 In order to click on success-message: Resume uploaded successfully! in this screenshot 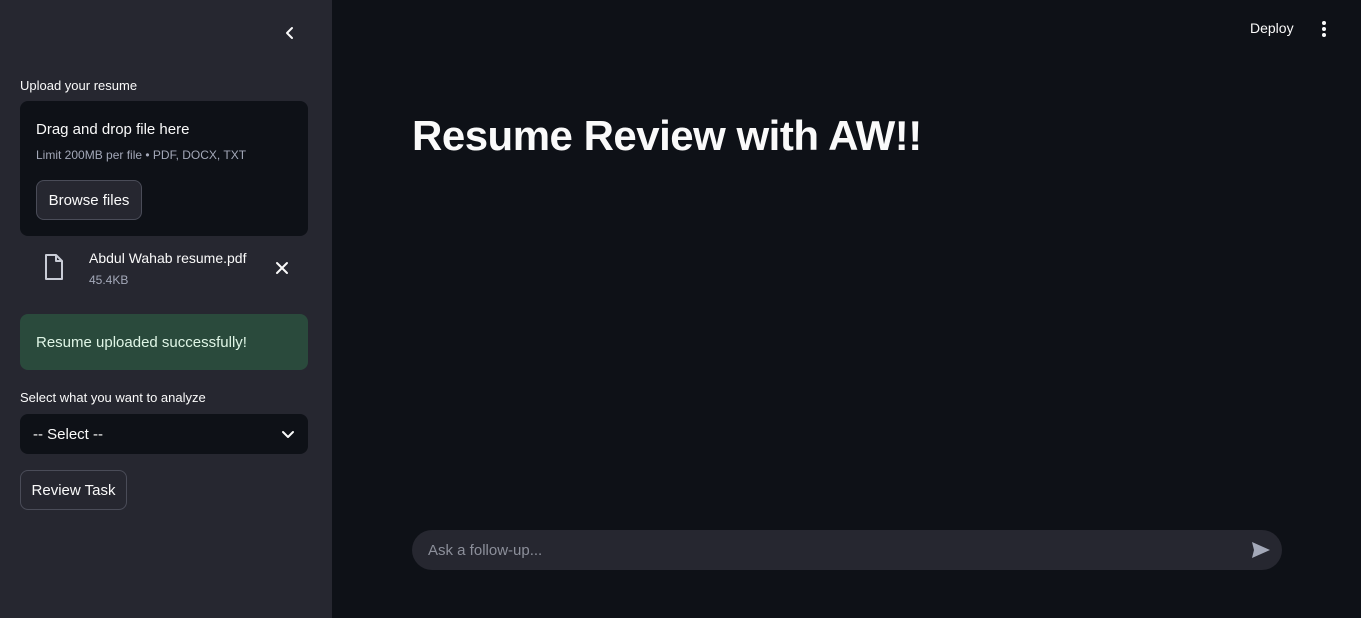, I will do `click(141, 342)`.